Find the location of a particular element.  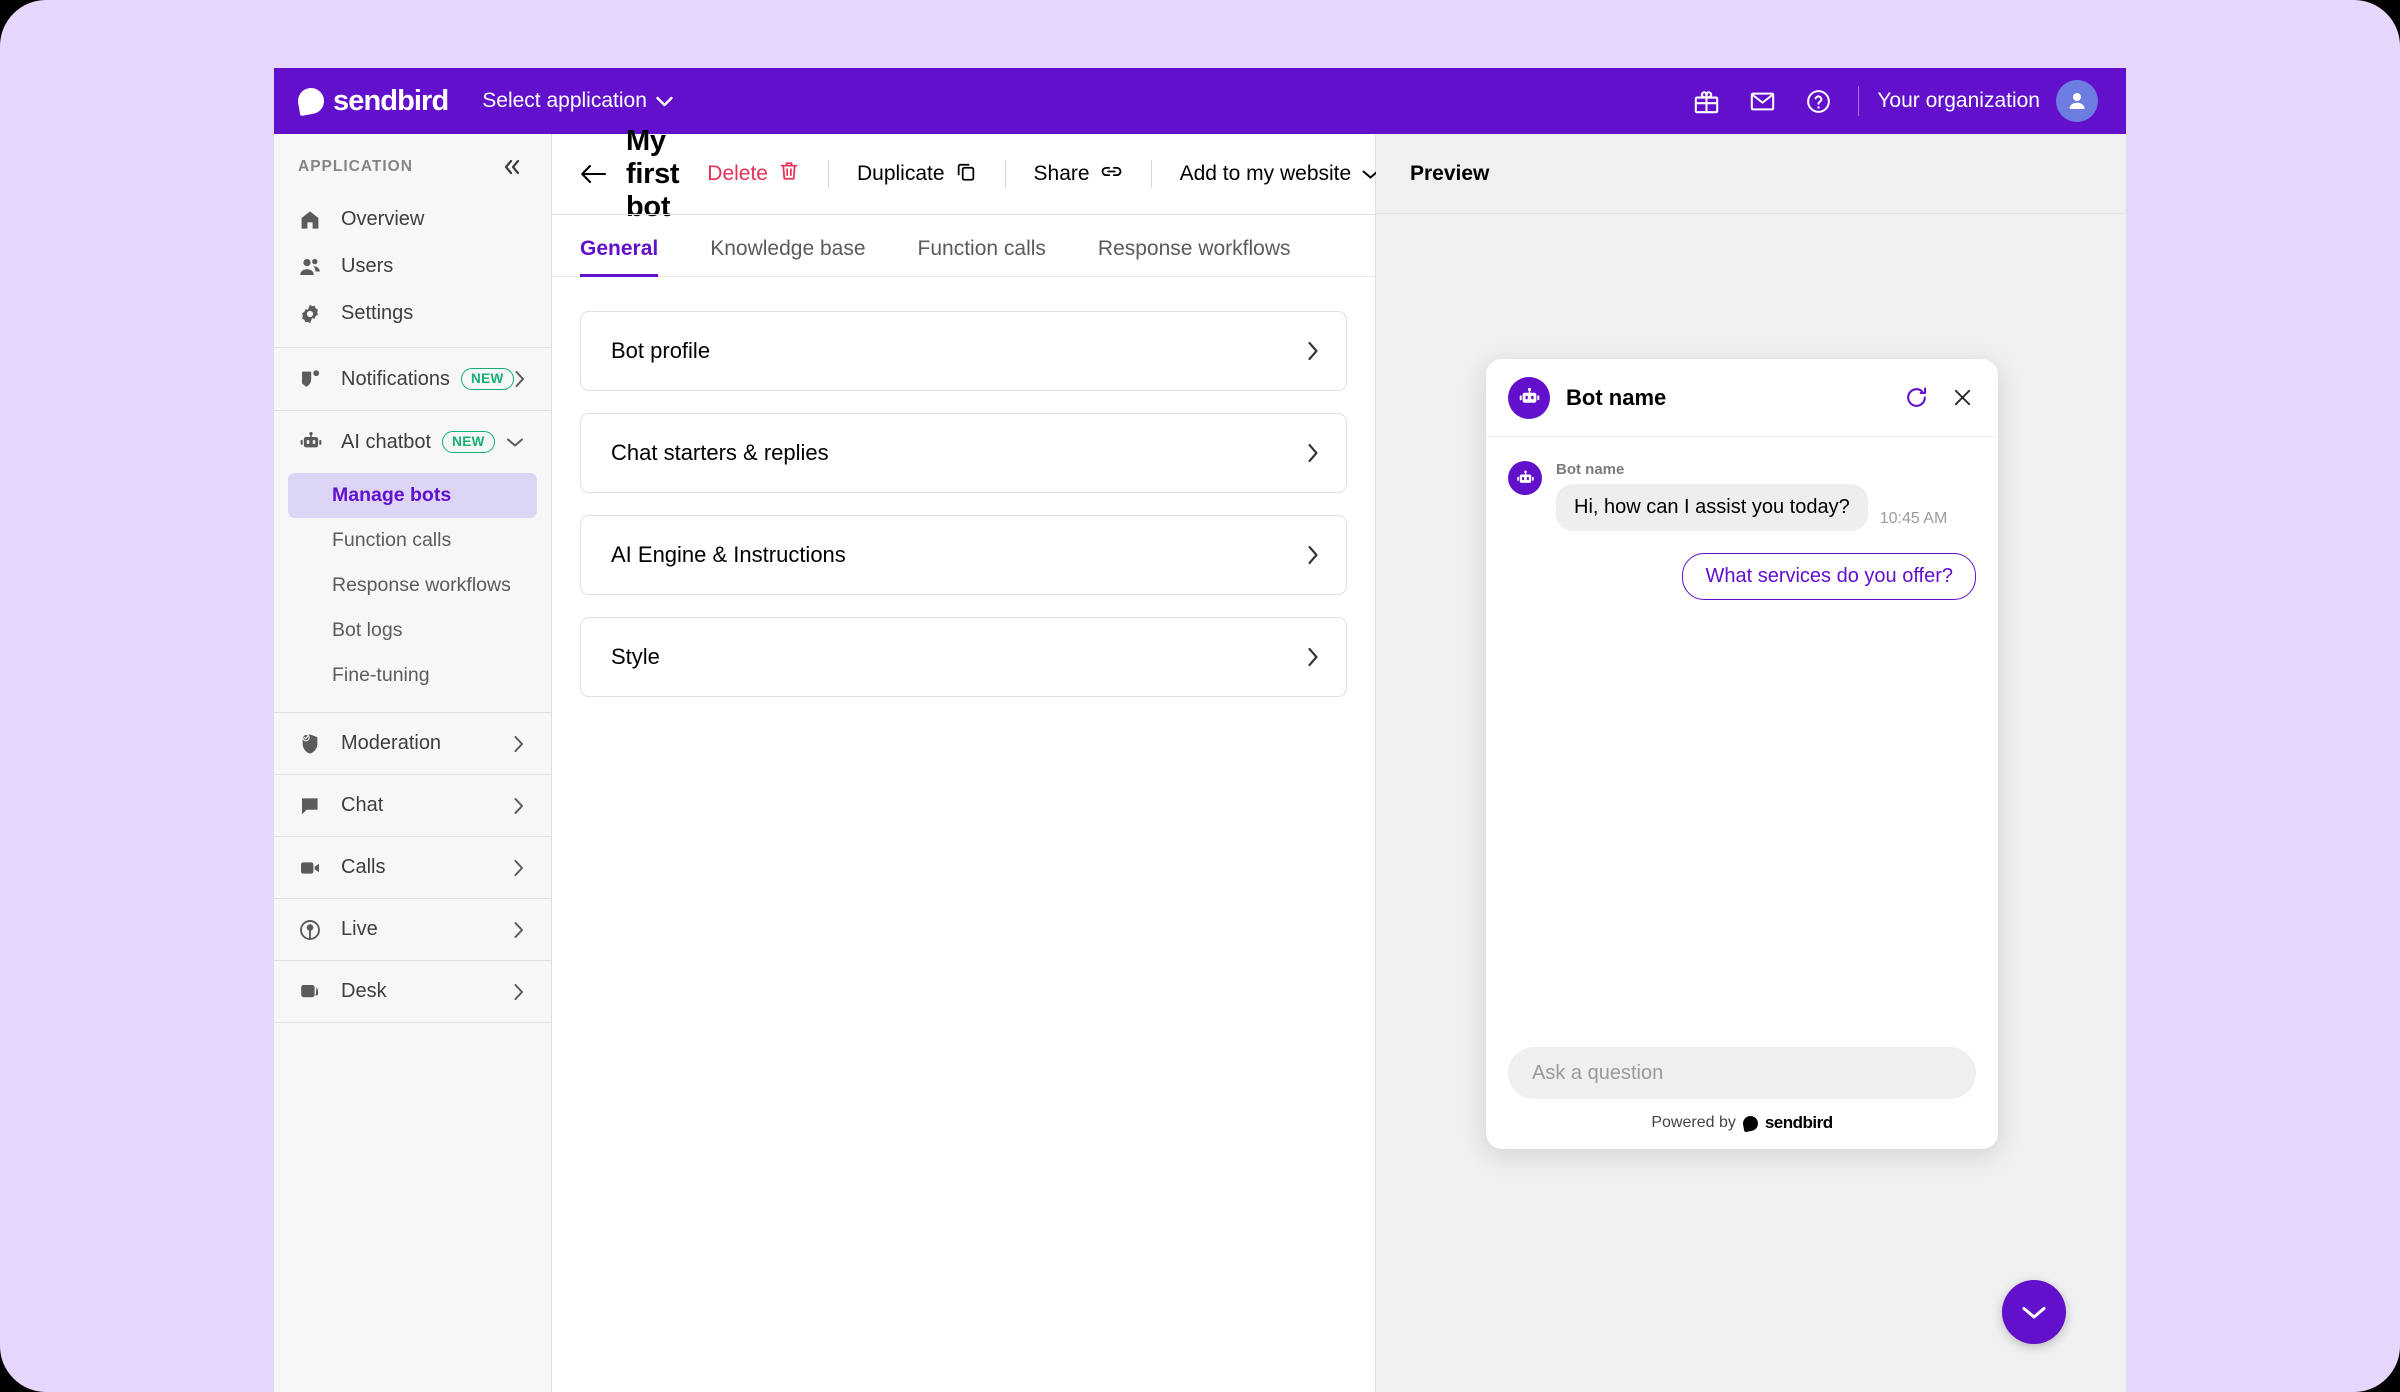

add-to-website-button: Add to my website is located at coordinates (1280, 174).